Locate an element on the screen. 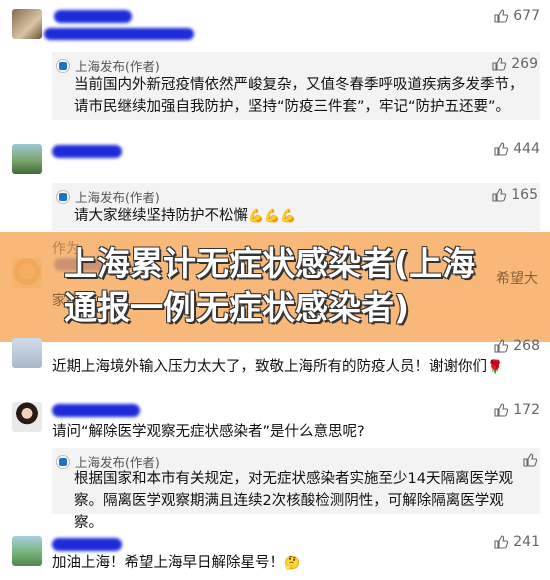  rose-emoji: 🌹 is located at coordinates (495, 367).